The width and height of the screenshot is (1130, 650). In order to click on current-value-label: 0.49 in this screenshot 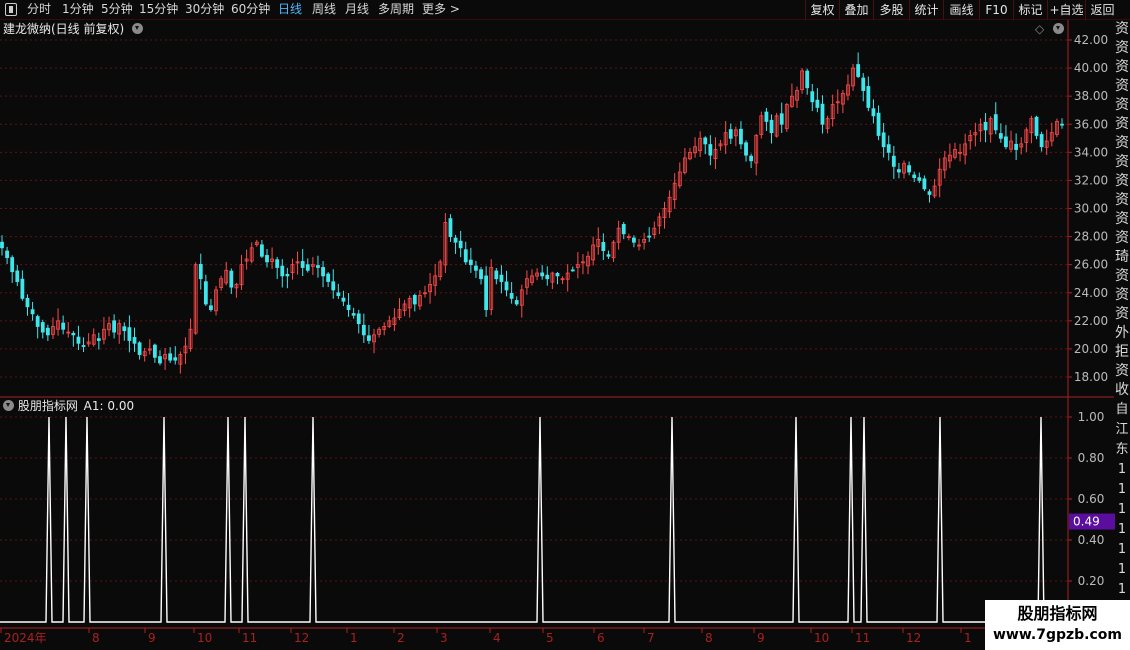, I will do `click(1086, 522)`.